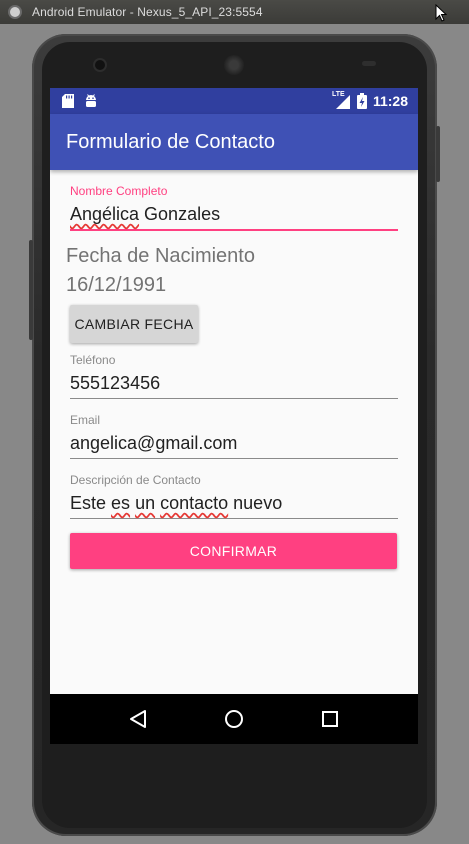  I want to click on birth-date-label: Fecha de Nacimiento, so click(160, 256).